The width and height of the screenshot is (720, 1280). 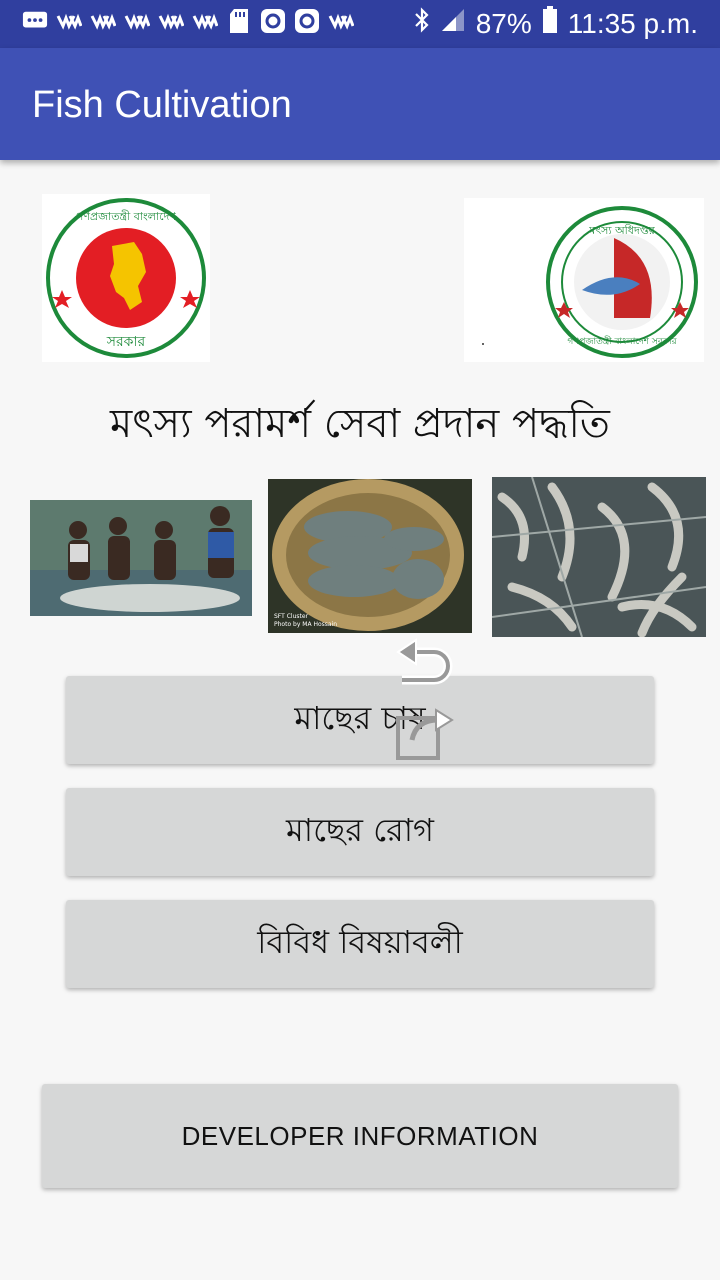 I want to click on developer-information-button: DEVELOPER INFORMATION, so click(x=360, y=1136).